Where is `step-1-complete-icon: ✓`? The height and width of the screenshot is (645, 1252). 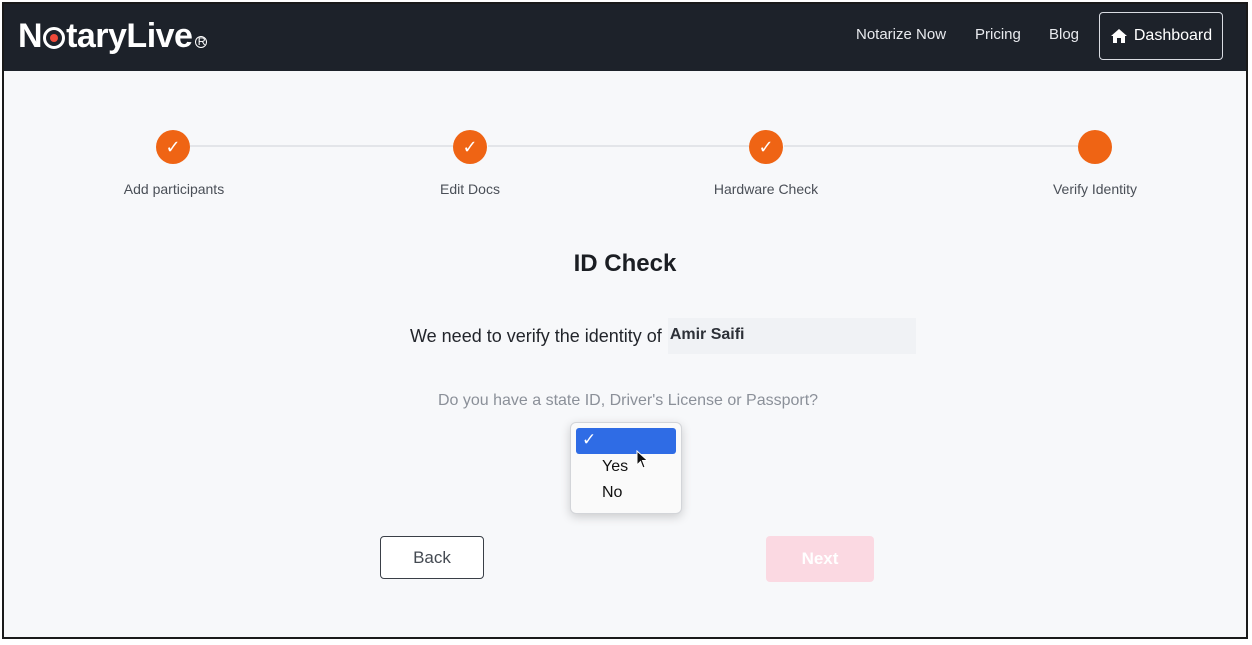
step-1-complete-icon: ✓ is located at coordinates (173, 147).